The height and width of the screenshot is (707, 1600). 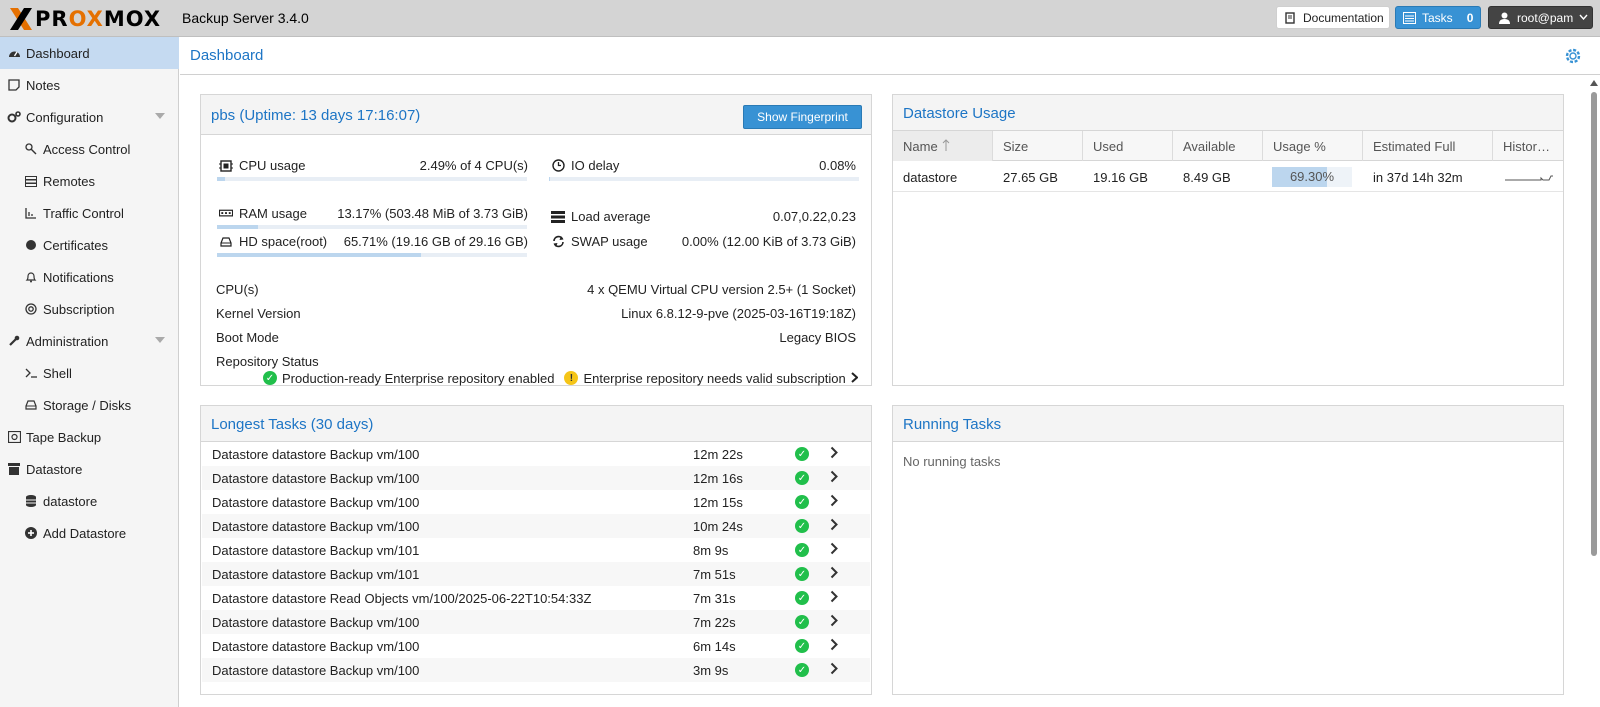 I want to click on tasks-button: Tasks 0, so click(x=1438, y=17).